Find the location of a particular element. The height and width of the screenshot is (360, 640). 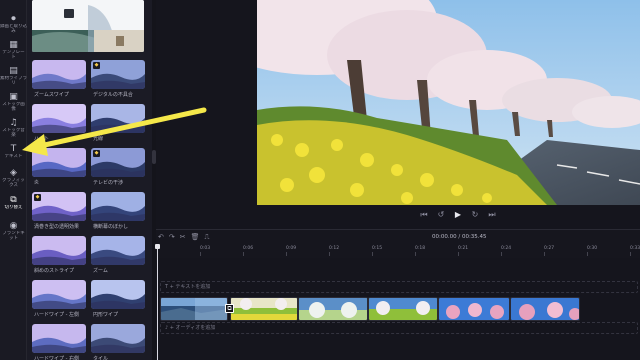

sidebar-item-label: ストック画 像 is located at coordinates (13, 107).